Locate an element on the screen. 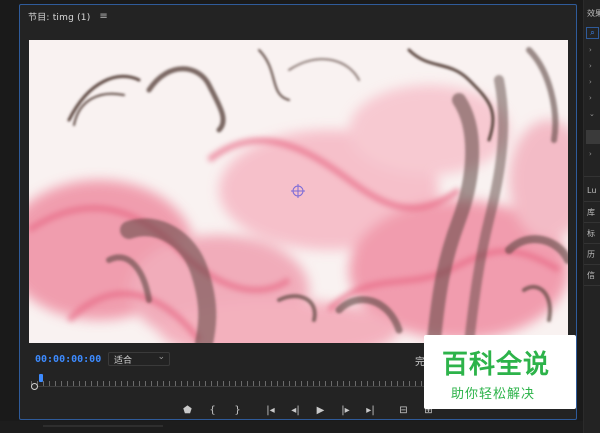 The height and width of the screenshot is (433, 600). transport-controls: ⬟{} |◂ ◂| ▶ |▸ ▸| ⊟ ⊞ is located at coordinates (308, 410).